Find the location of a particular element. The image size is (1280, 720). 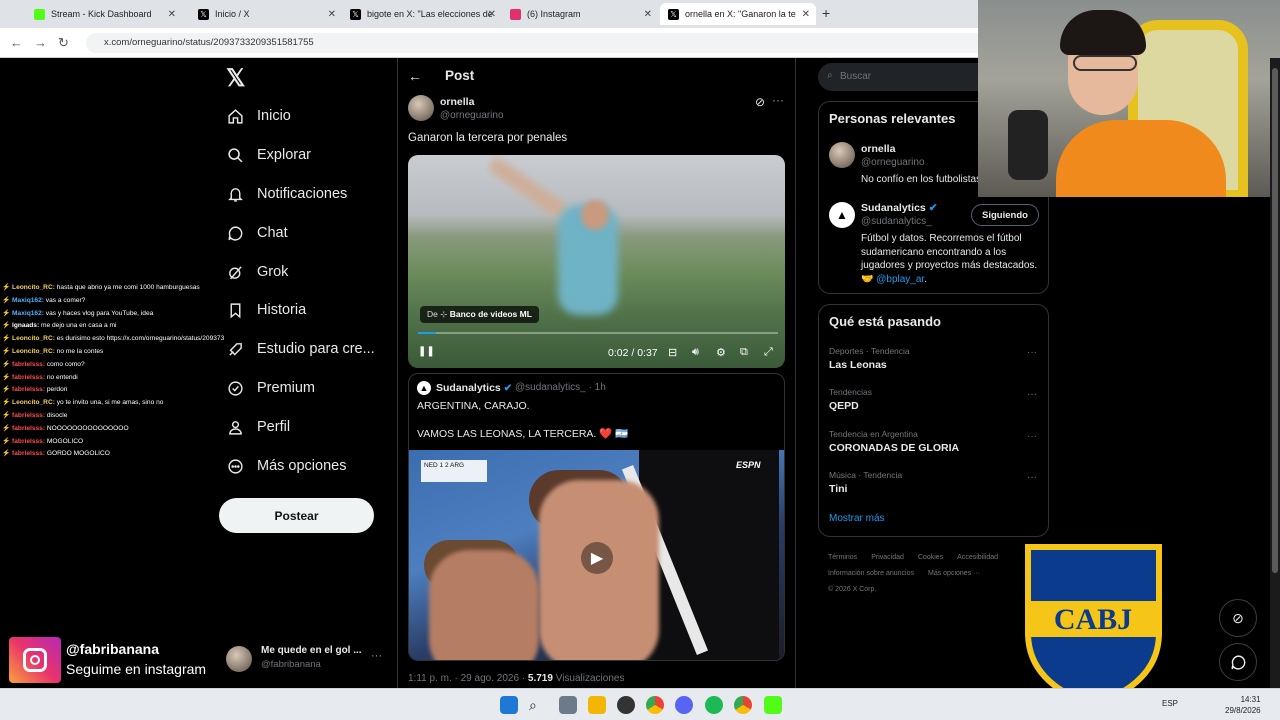

fullscreen-icon: ⤢ is located at coordinates (768, 352).